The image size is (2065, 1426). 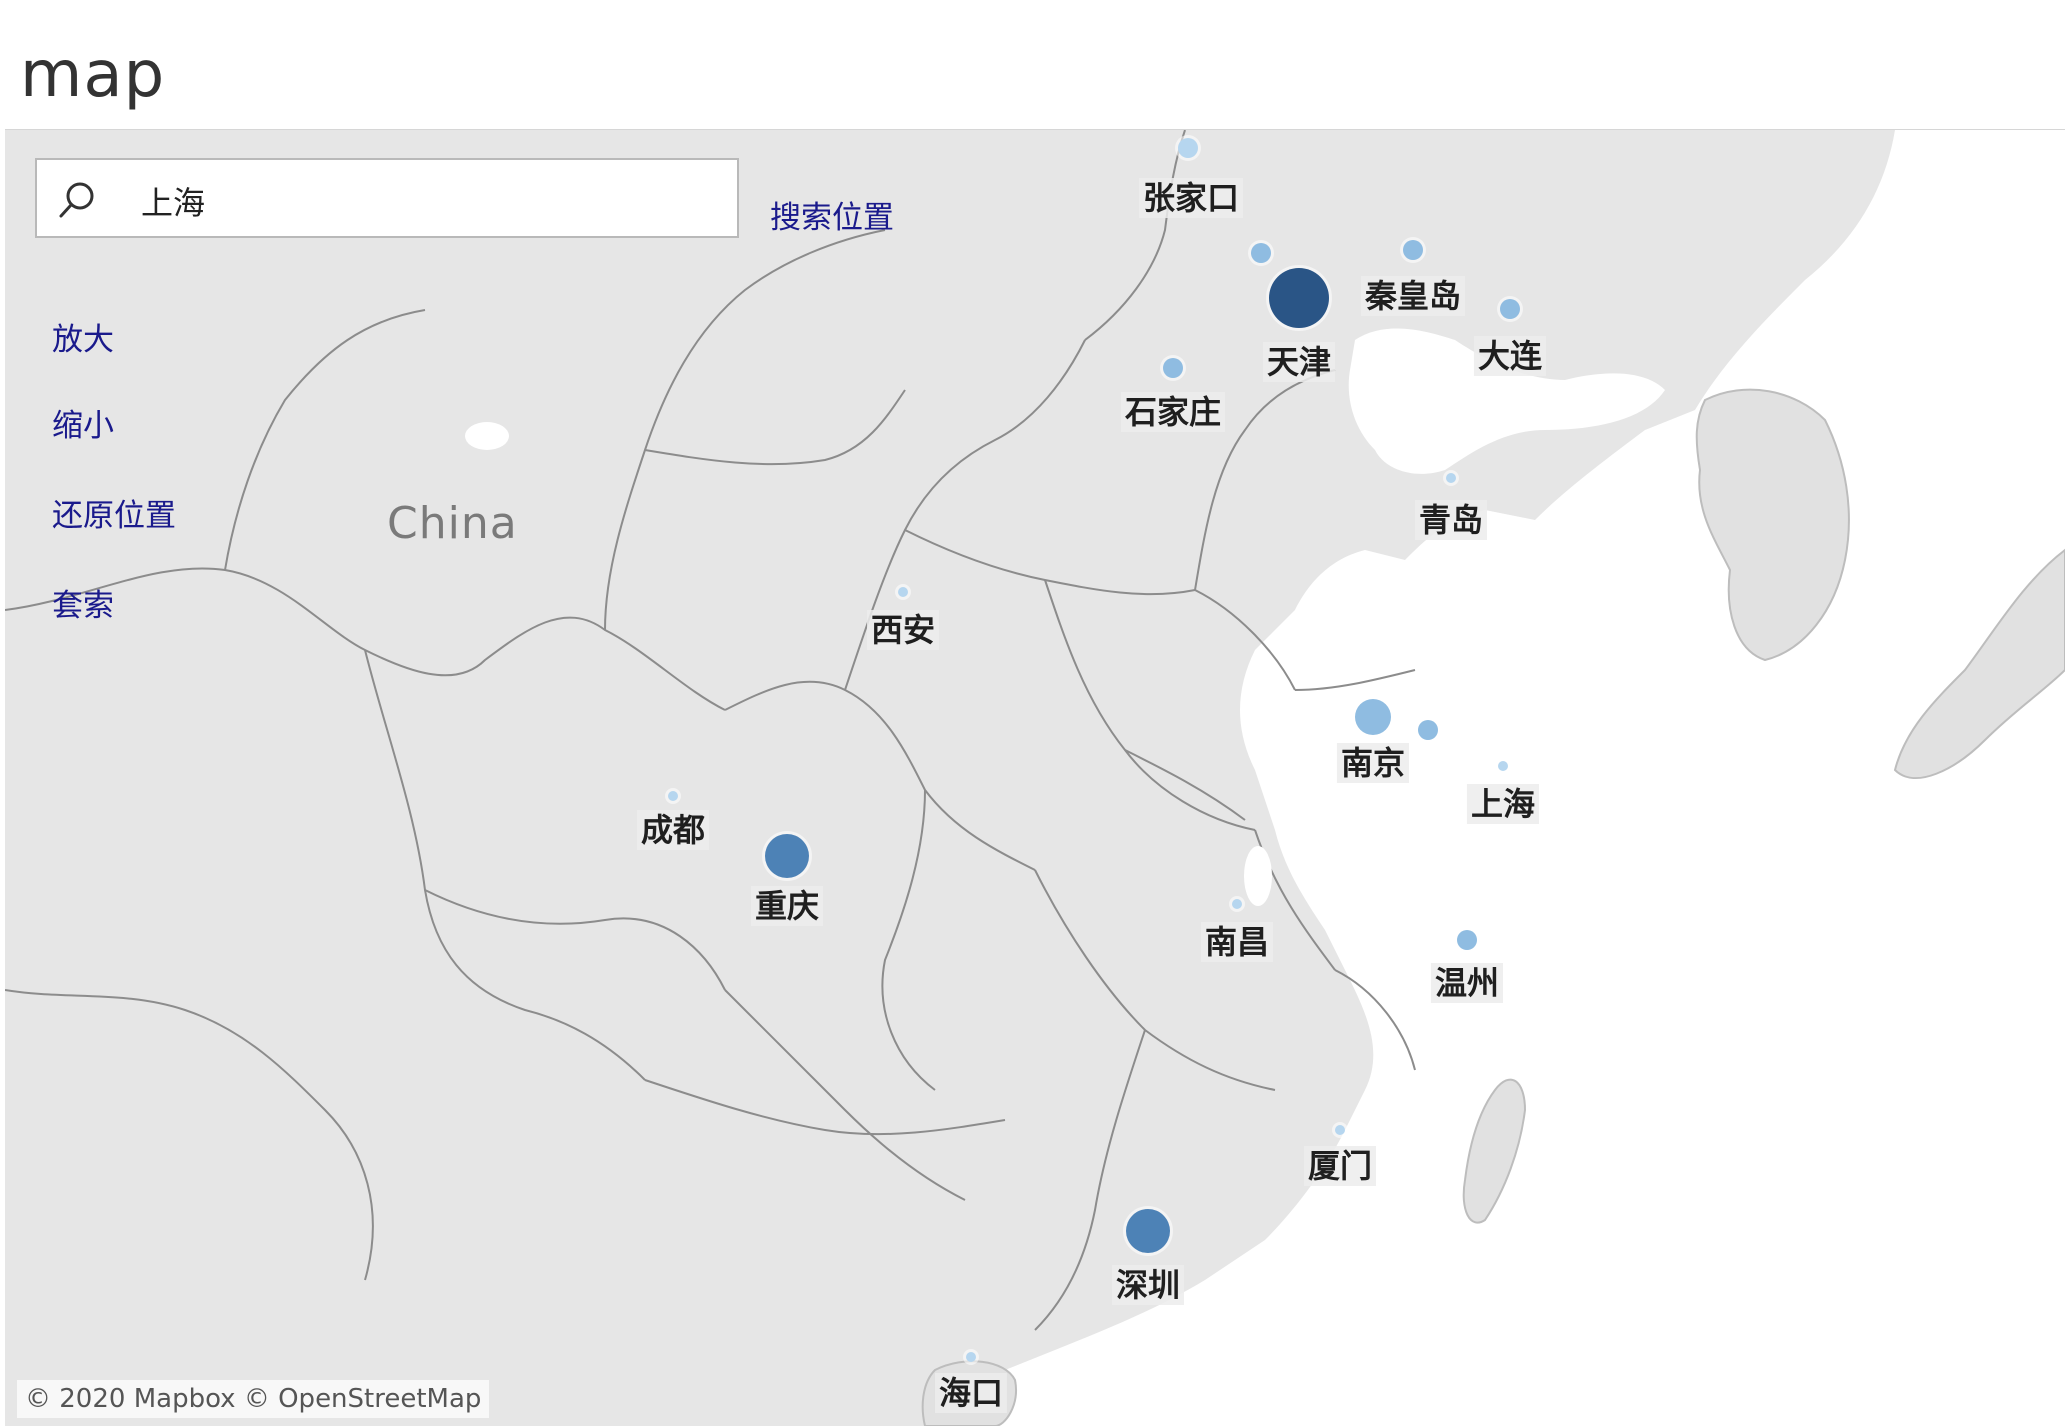 What do you see at coordinates (903, 630) in the screenshot?
I see `city-label: 西安` at bounding box center [903, 630].